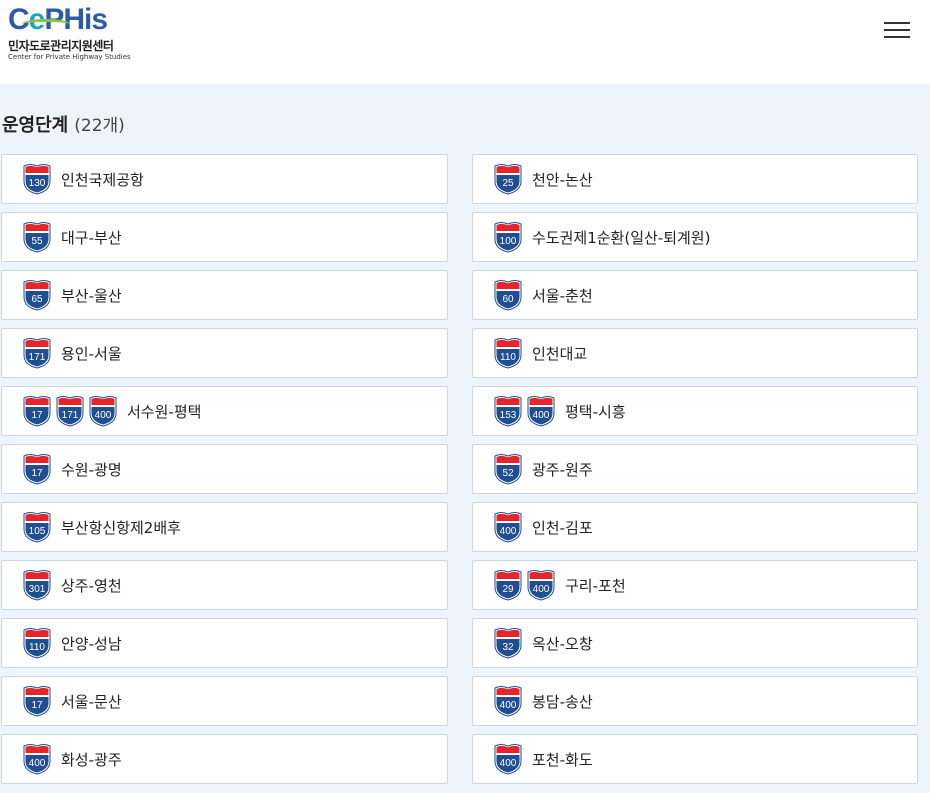 The image size is (930, 793). I want to click on highway-shield-icon: 60, so click(508, 295).